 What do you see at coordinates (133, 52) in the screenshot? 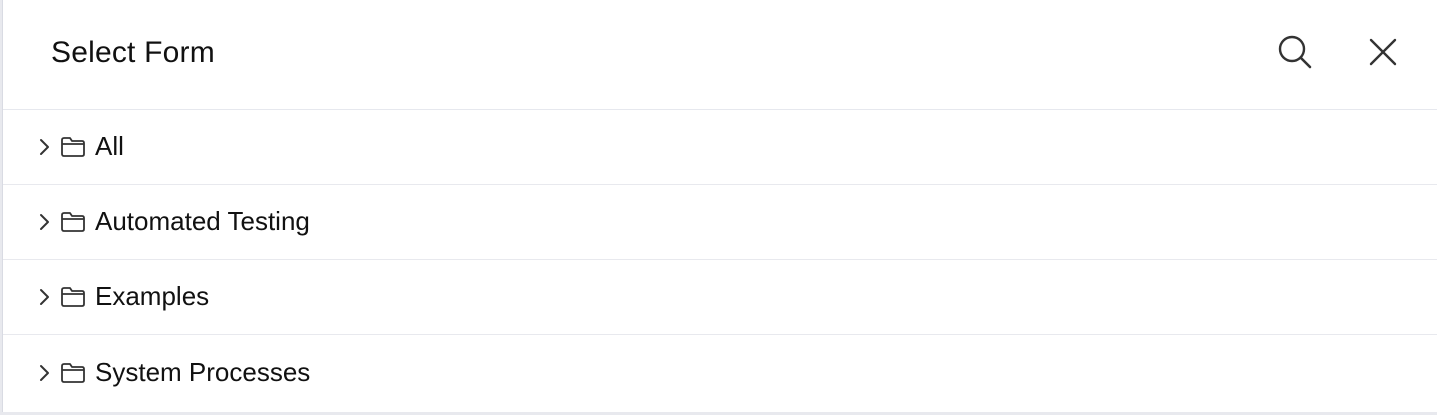
I see `dialog-title: Select Form` at bounding box center [133, 52].